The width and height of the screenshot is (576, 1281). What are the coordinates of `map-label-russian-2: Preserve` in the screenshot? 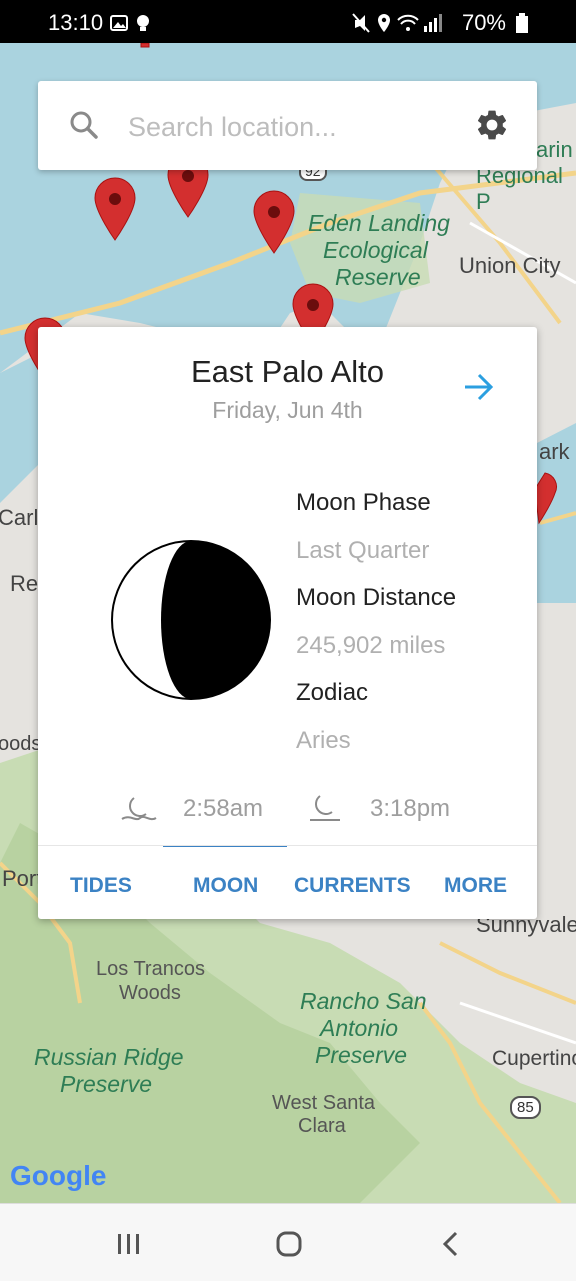 It's located at (106, 1084).